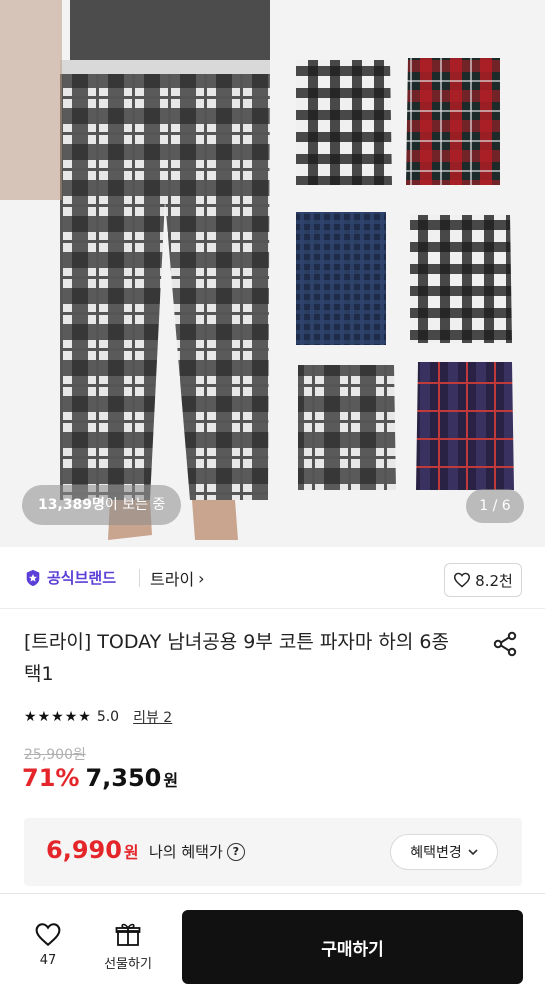  What do you see at coordinates (494, 580) in the screenshot?
I see `brand-like-count: 8.2천` at bounding box center [494, 580].